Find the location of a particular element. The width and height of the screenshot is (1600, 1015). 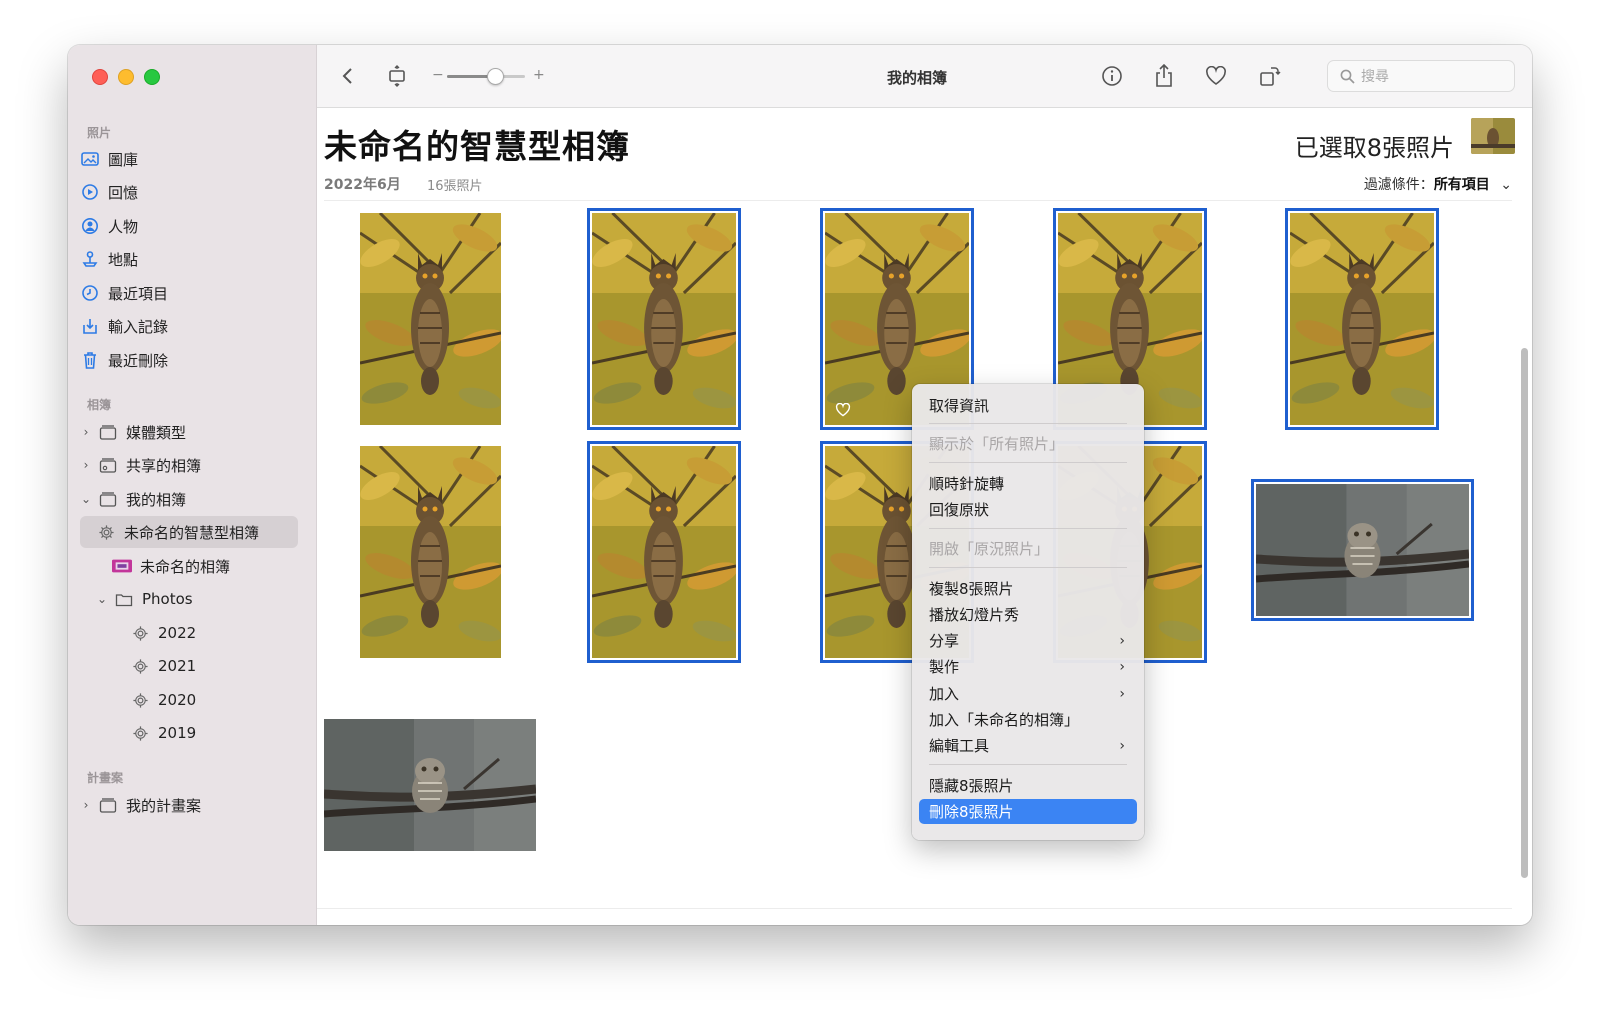

sidebar-item-smart-album: 未命名的智慧型相簿 is located at coordinates (189, 532).